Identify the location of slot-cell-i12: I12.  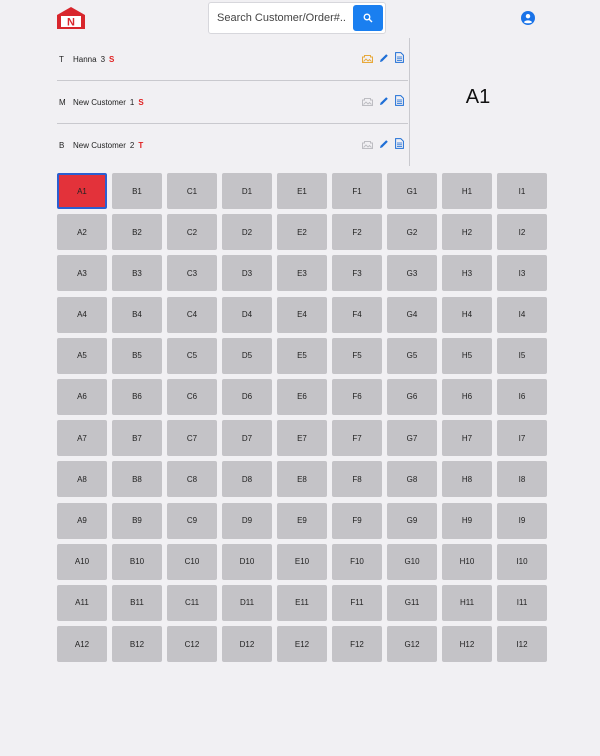
(522, 644).